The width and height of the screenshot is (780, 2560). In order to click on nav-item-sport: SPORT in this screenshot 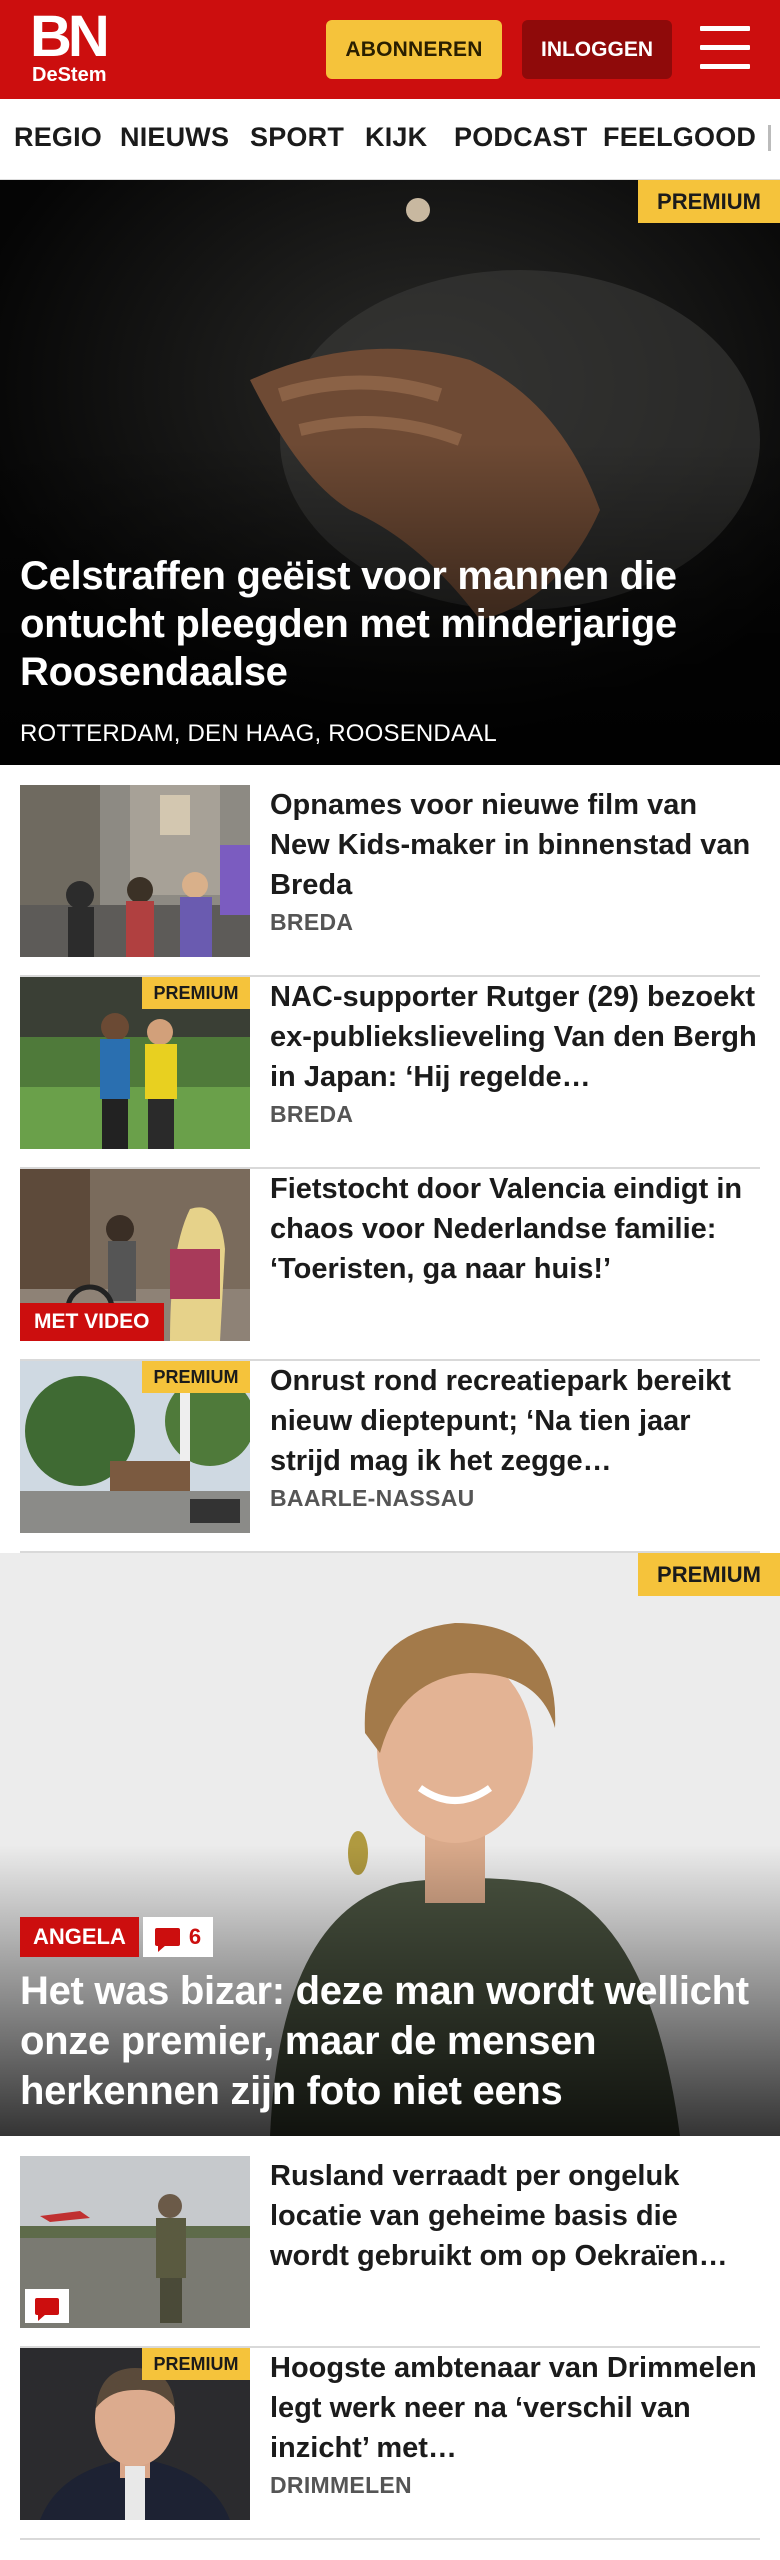, I will do `click(297, 137)`.